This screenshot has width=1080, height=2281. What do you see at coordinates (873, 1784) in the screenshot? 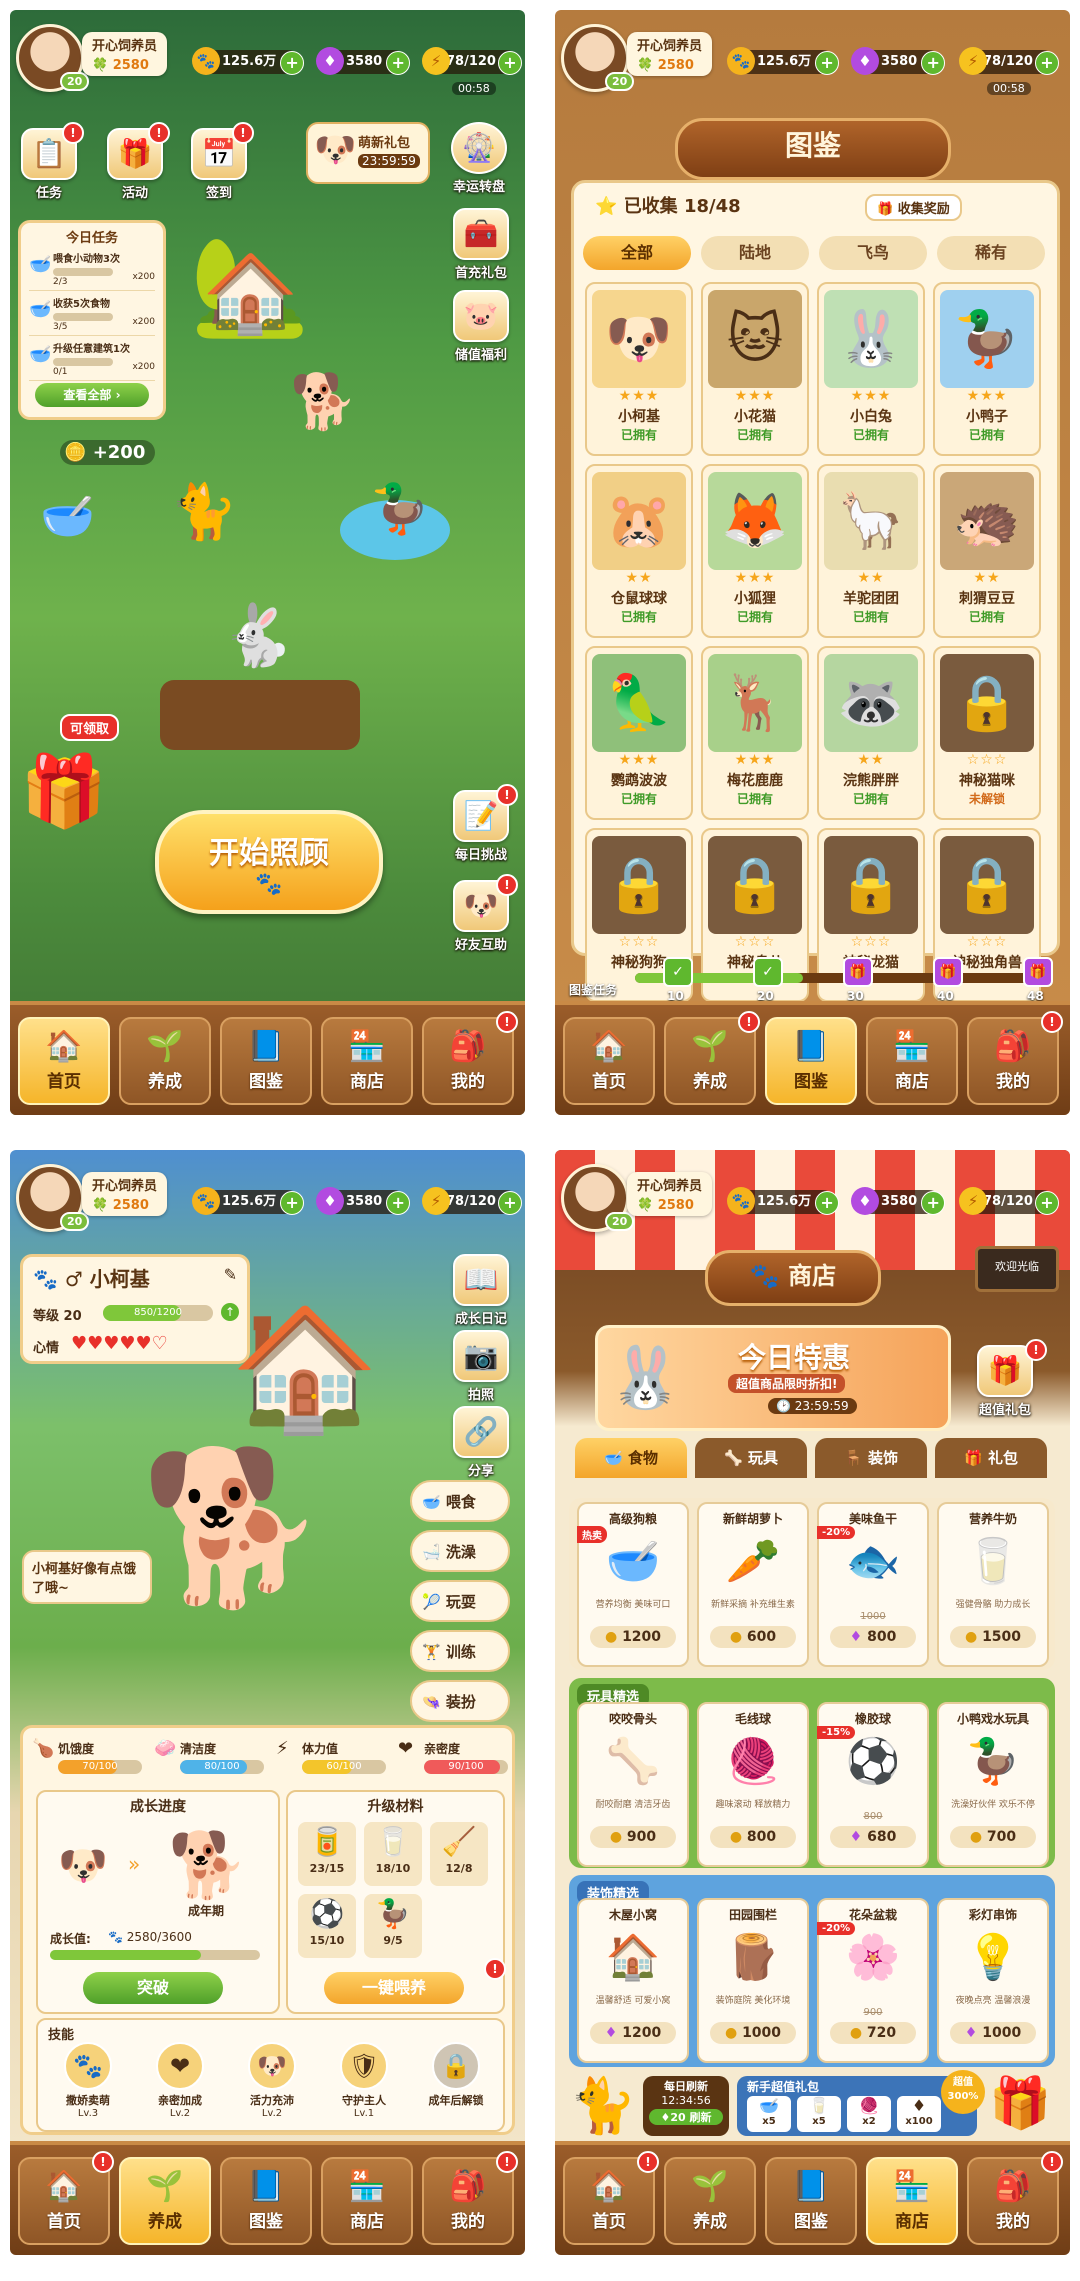
I see `shop-item: 橡胶球 ⚽ 800 ♦ 680 -15%` at bounding box center [873, 1784].